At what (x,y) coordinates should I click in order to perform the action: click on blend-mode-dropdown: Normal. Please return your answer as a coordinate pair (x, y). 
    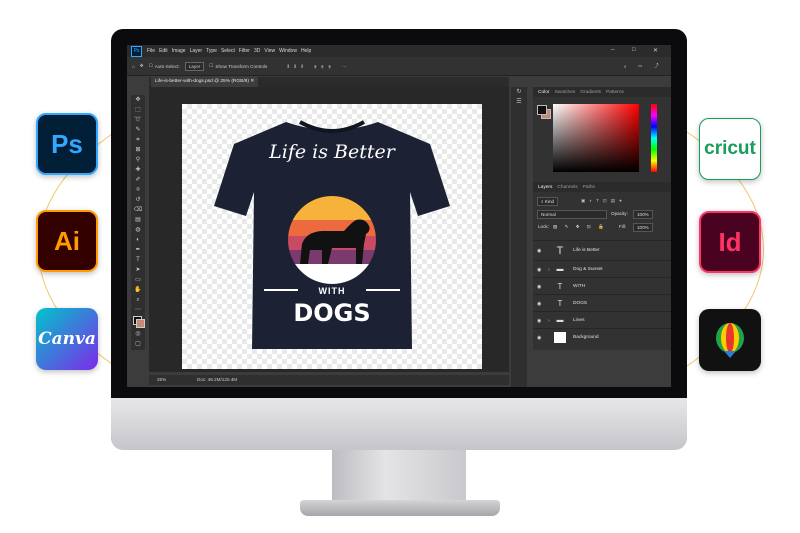
    Looking at the image, I should click on (572, 214).